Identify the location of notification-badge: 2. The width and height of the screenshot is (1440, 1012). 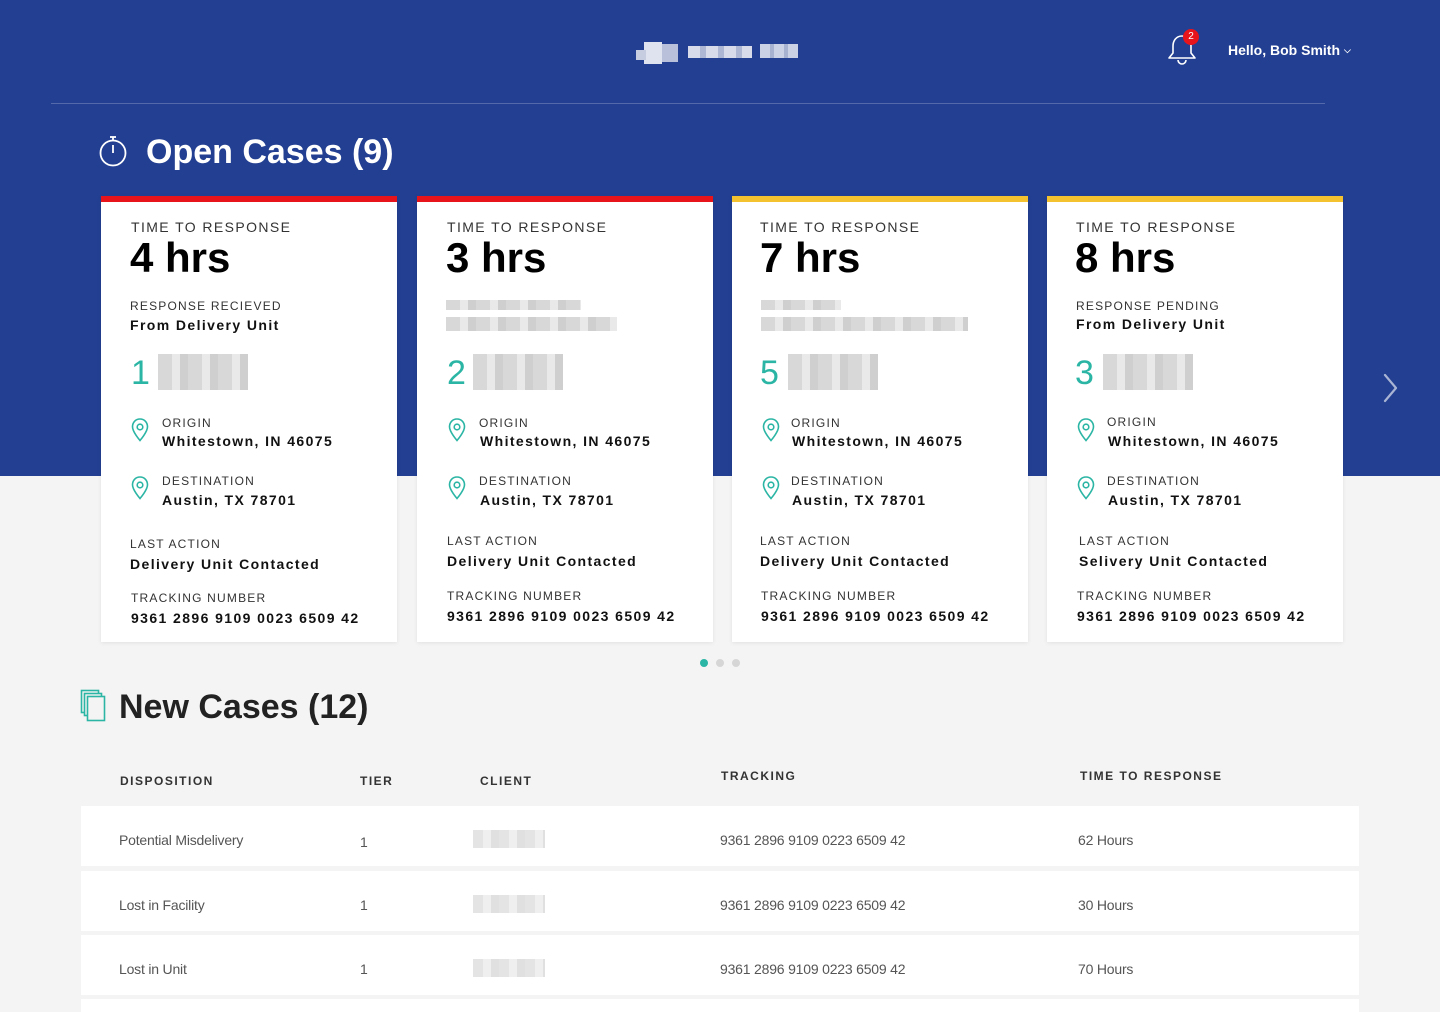
(1191, 37).